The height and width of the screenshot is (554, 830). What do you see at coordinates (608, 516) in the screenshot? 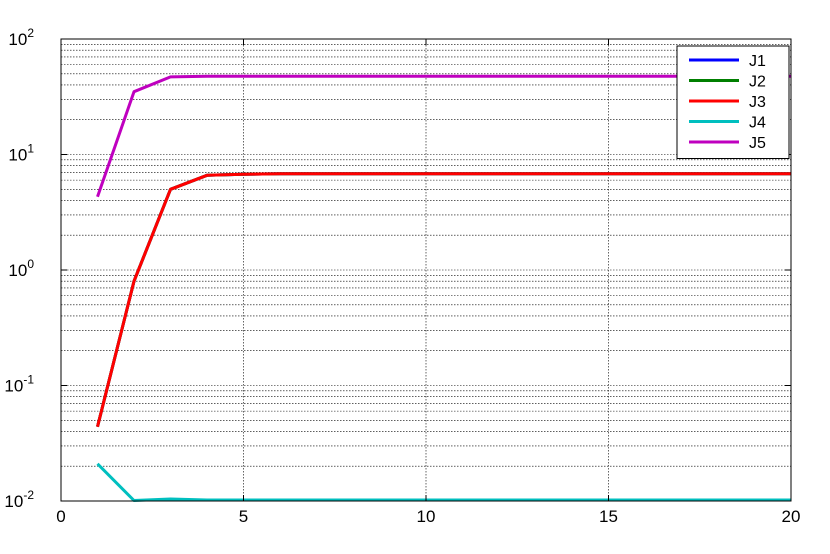
I see `x-tick-label: 15` at bounding box center [608, 516].